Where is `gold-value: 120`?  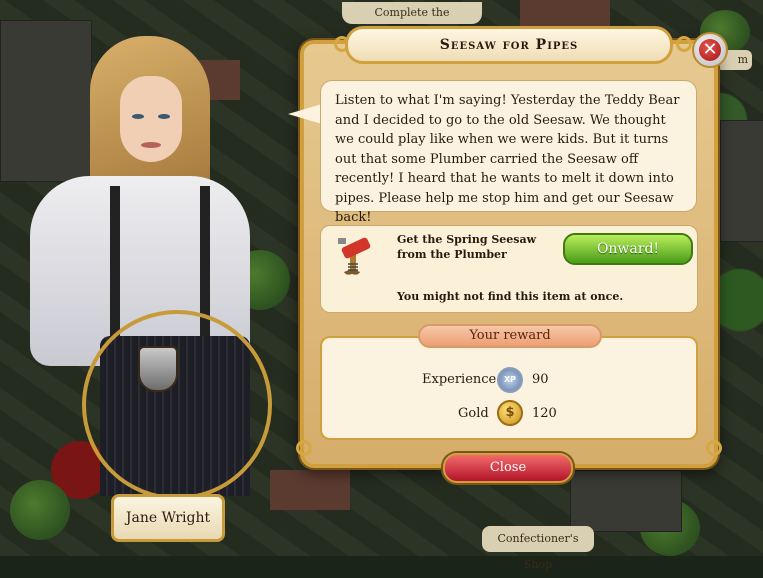 gold-value: 120 is located at coordinates (544, 413).